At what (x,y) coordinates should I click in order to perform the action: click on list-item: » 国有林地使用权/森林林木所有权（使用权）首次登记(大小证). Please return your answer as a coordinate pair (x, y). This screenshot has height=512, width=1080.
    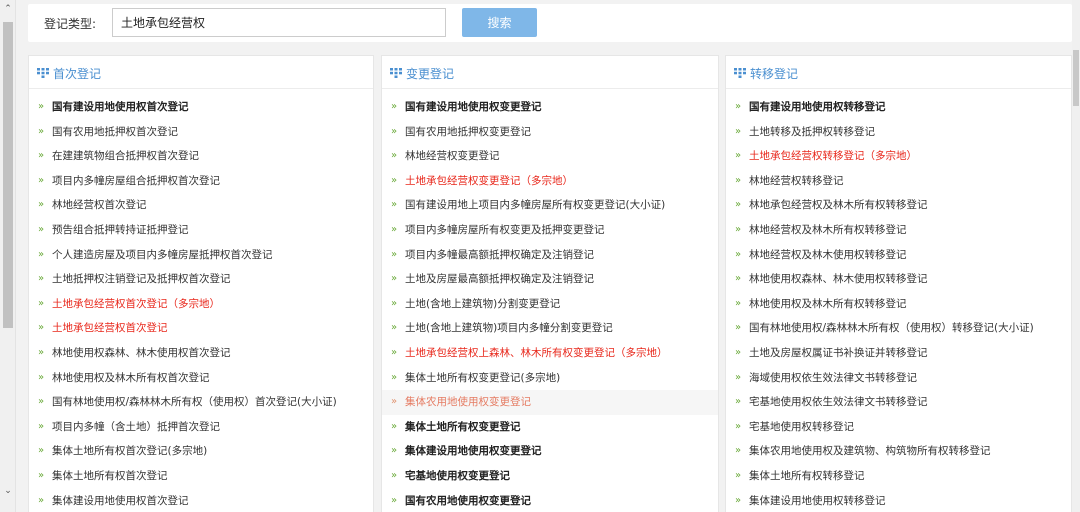
    Looking at the image, I should click on (201, 402).